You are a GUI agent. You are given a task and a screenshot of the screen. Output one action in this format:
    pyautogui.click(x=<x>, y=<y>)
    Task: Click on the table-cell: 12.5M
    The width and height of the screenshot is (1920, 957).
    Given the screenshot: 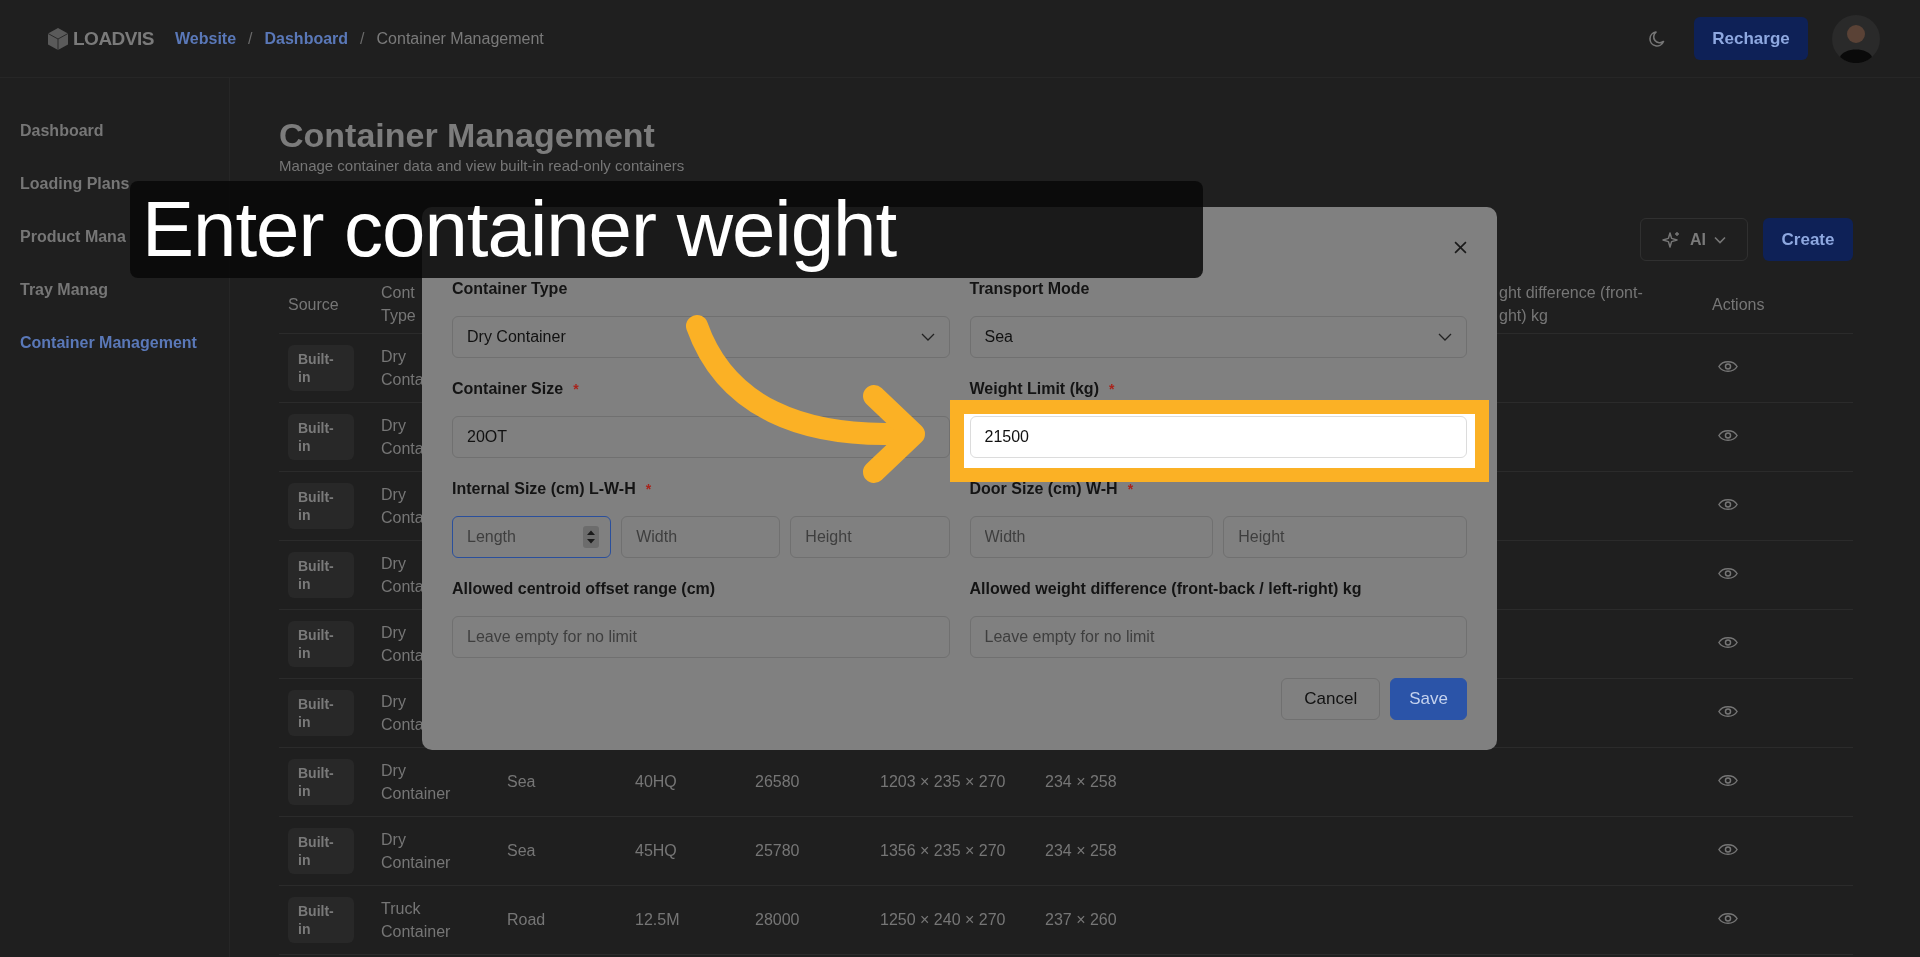 What is the action you would take?
    pyautogui.click(x=657, y=919)
    